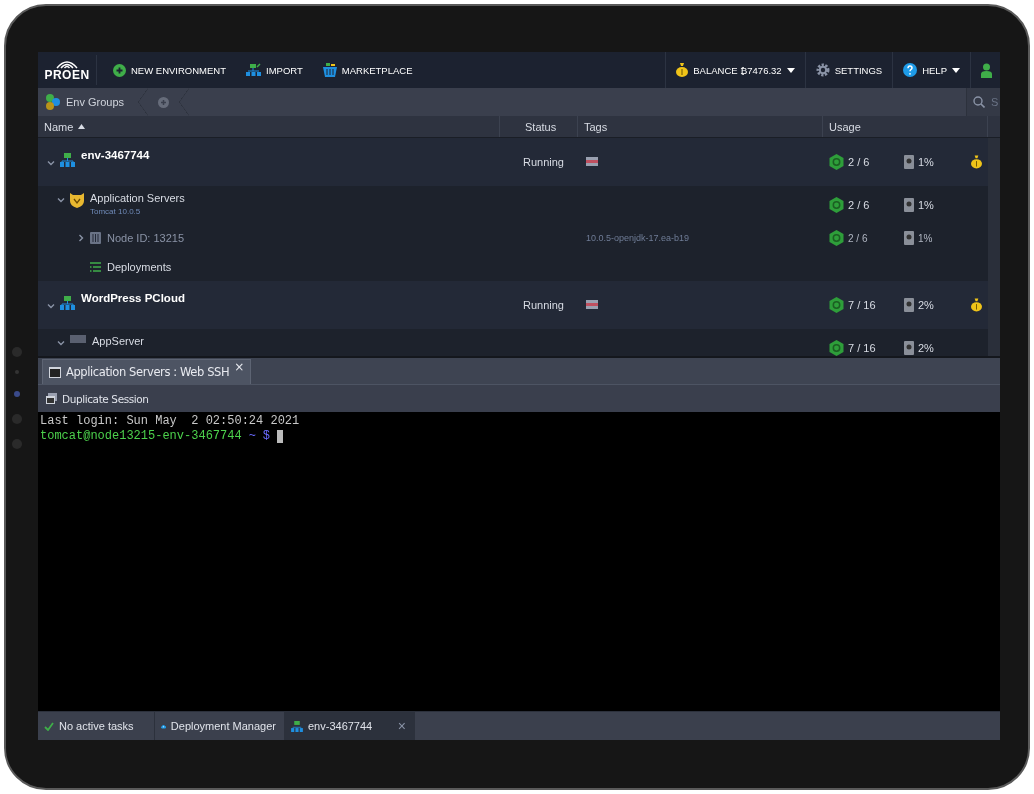 The height and width of the screenshot is (794, 1034). What do you see at coordinates (350, 726) in the screenshot?
I see `status-bar-item: env-3467744 ×` at bounding box center [350, 726].